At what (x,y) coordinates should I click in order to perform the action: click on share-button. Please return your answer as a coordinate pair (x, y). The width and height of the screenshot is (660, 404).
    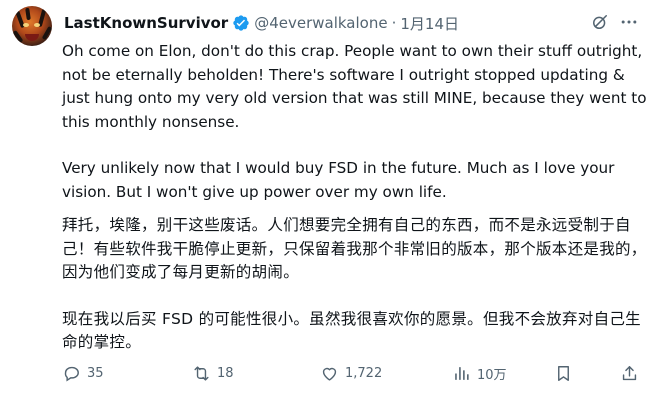
    Looking at the image, I should click on (629, 373).